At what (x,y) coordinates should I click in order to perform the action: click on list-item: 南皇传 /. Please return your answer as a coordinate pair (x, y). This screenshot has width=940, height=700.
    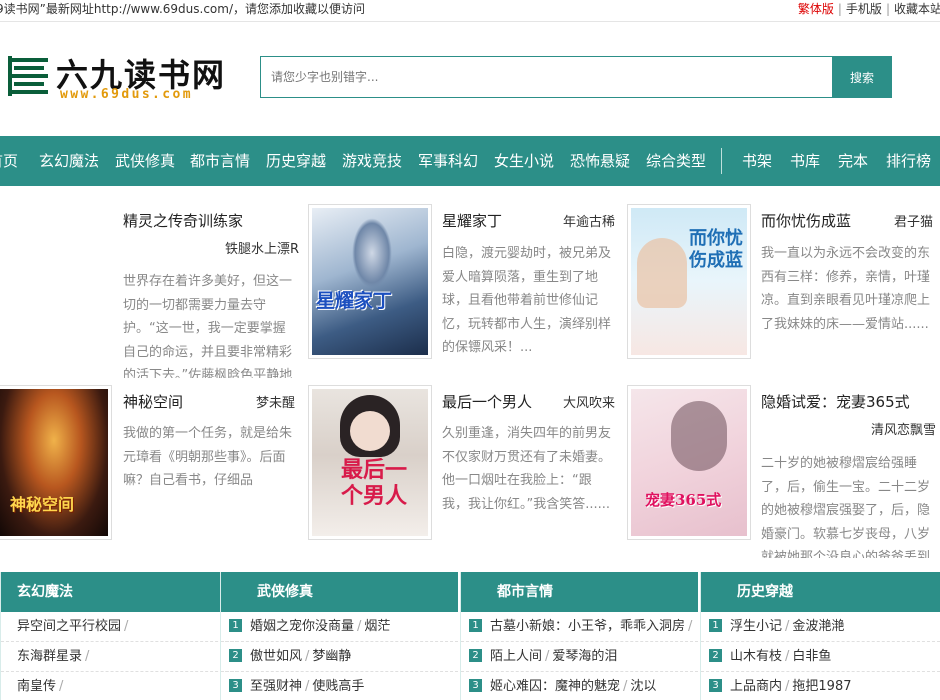
    Looking at the image, I should click on (119, 686).